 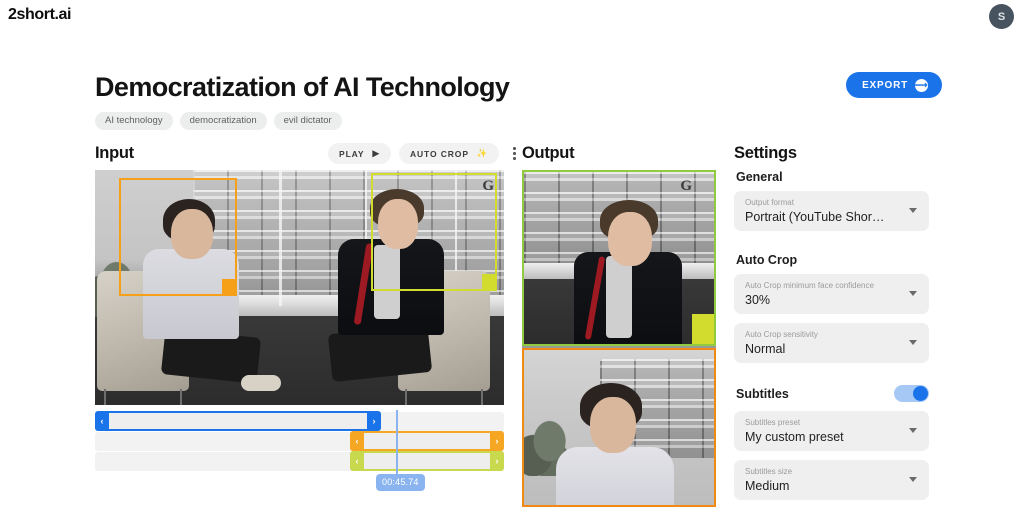 I want to click on output-corner-marker-top, so click(x=703, y=329).